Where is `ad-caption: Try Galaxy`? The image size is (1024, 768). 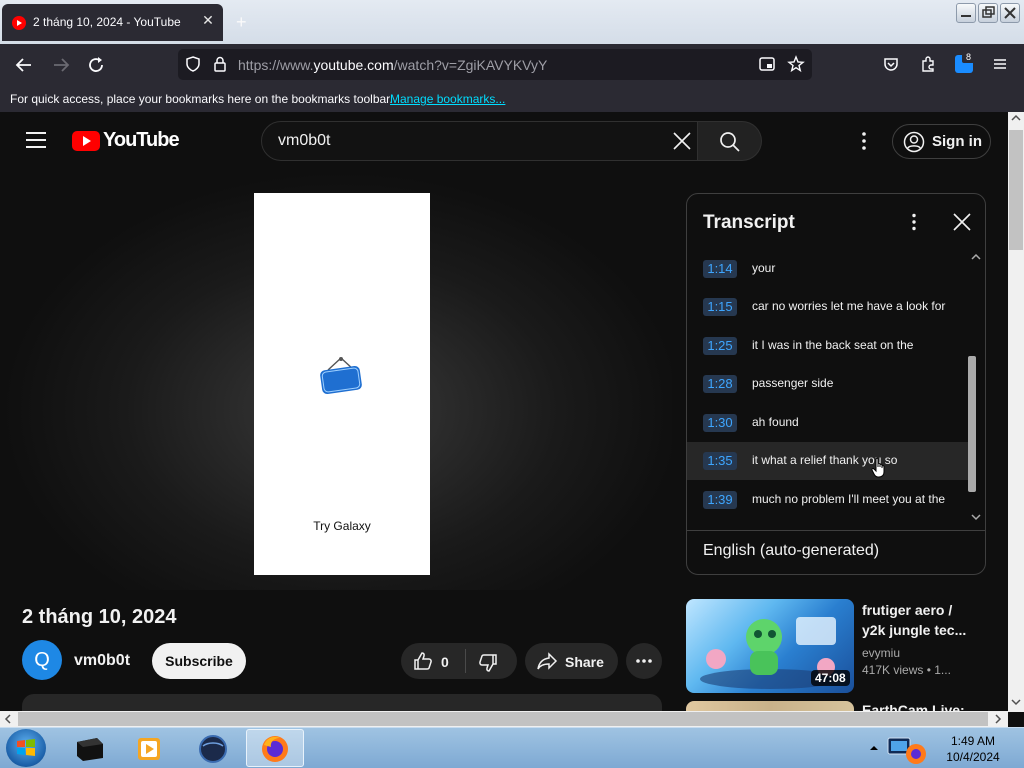 ad-caption: Try Galaxy is located at coordinates (342, 526).